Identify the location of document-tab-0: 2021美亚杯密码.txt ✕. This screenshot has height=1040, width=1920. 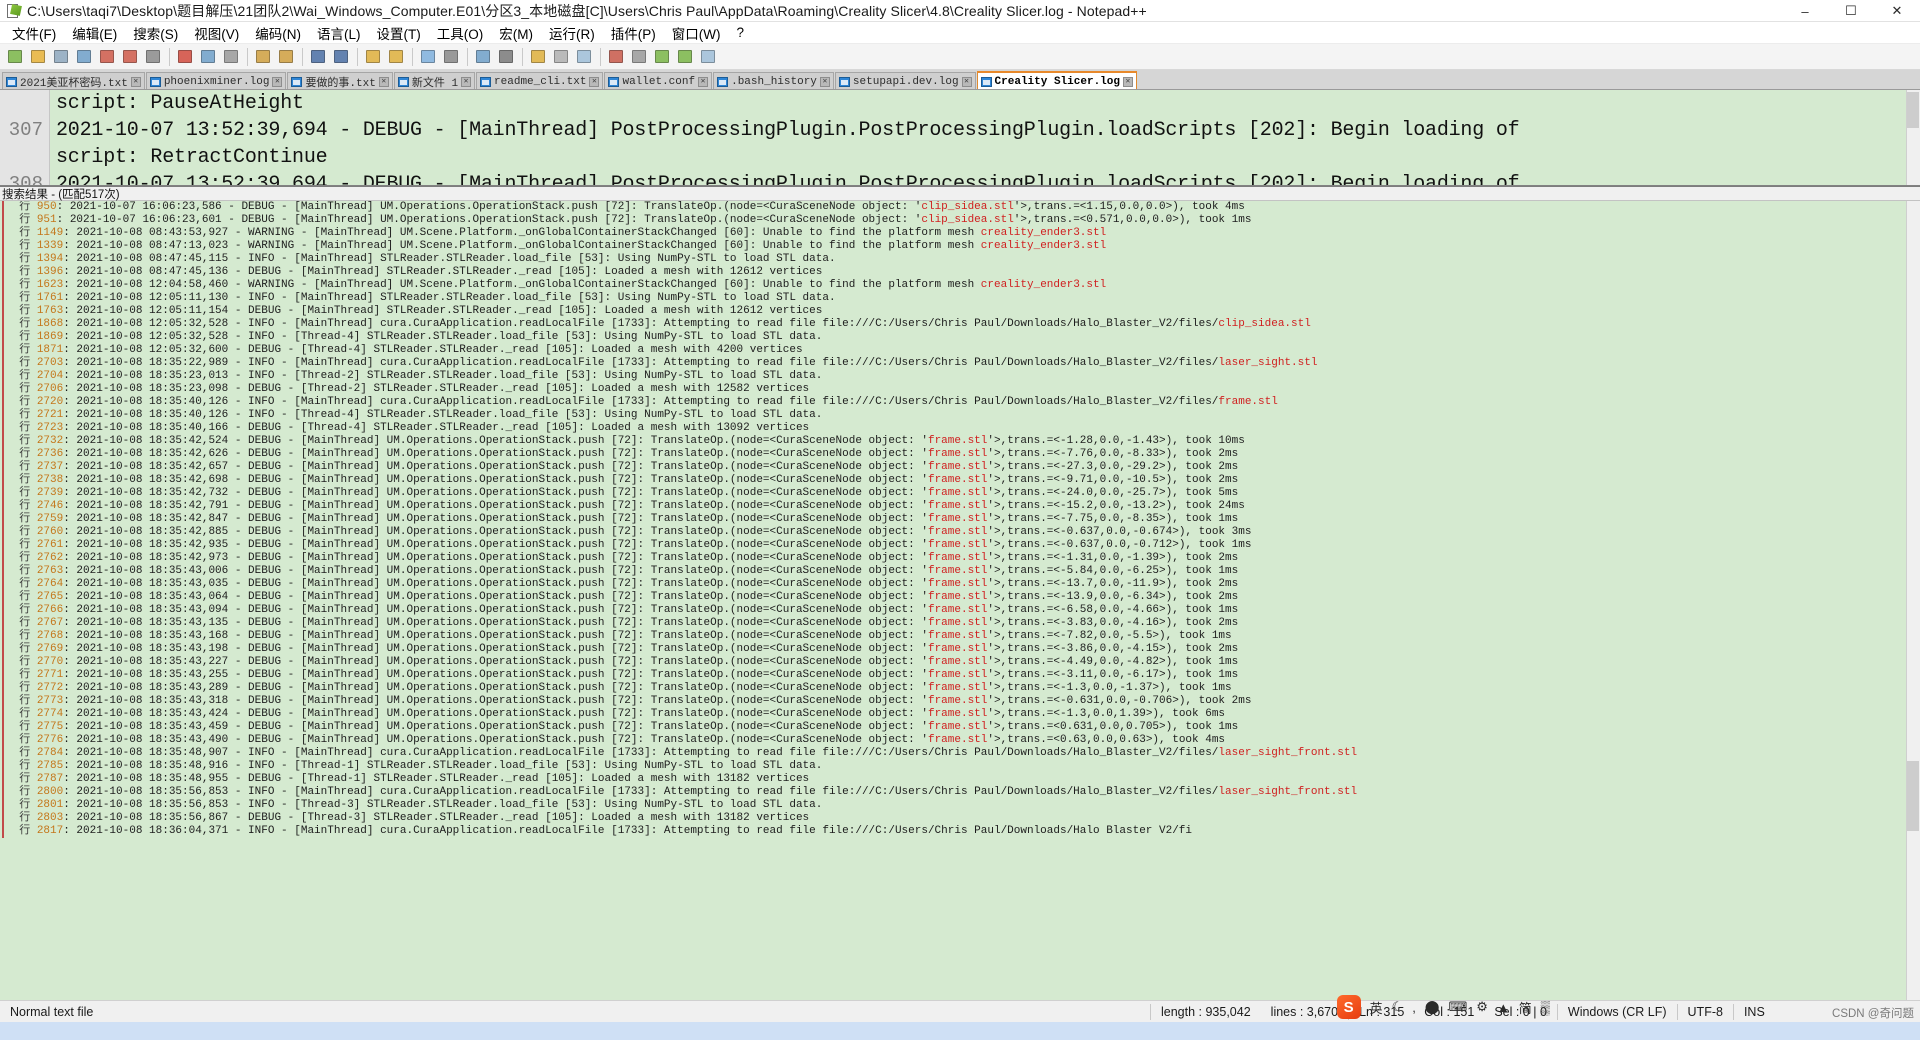
(73, 80).